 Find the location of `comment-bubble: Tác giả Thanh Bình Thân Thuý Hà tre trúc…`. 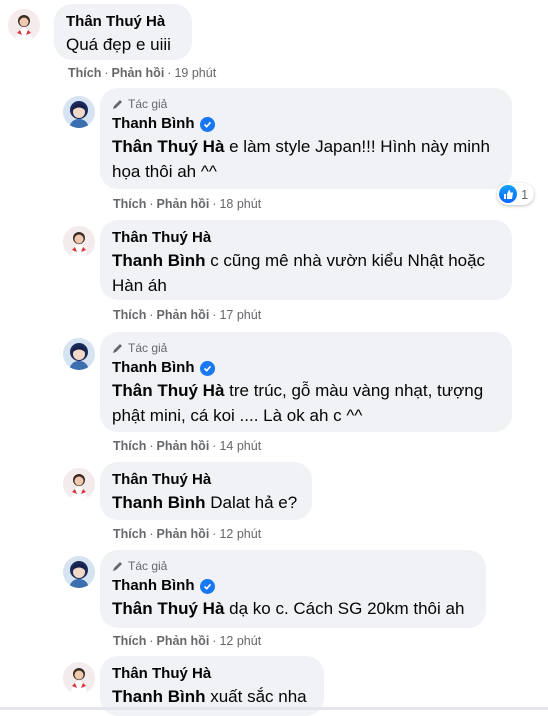

comment-bubble: Tác giả Thanh Bình Thân Thuý Hà tre trúc… is located at coordinates (306, 382).